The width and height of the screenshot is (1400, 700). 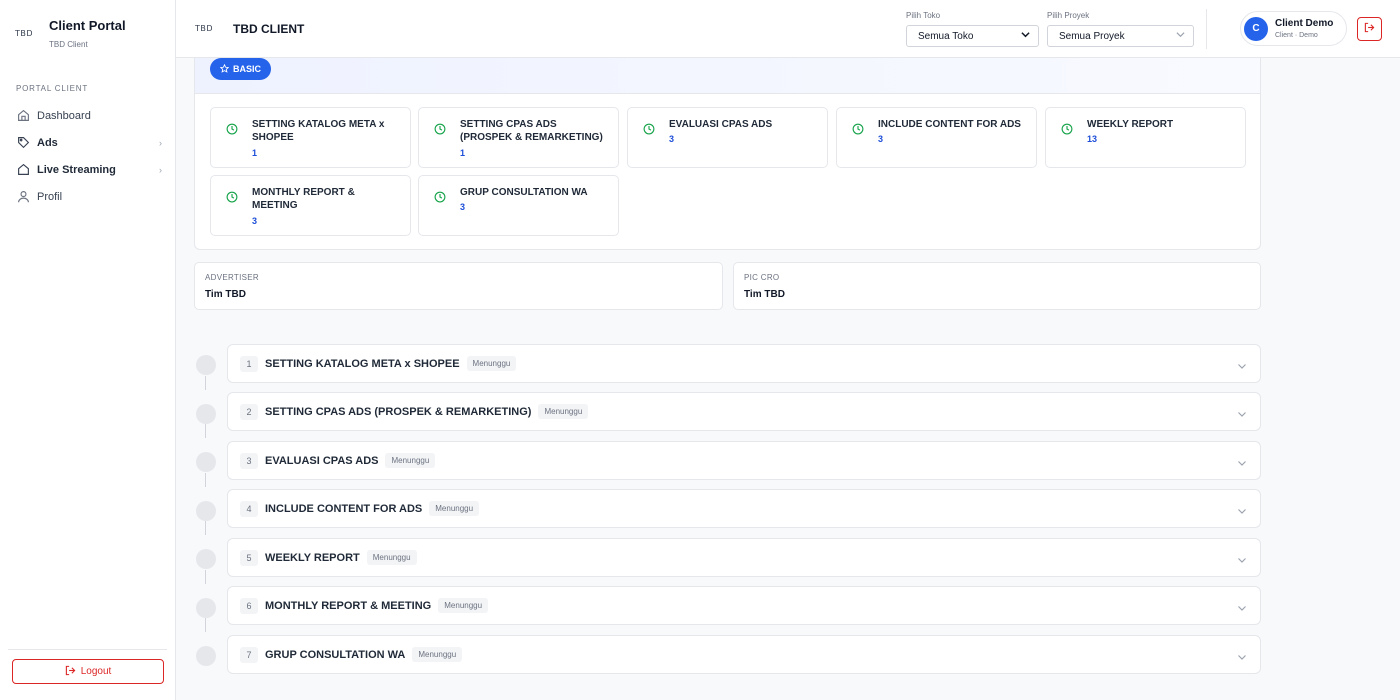 What do you see at coordinates (1304, 23) in the screenshot?
I see `user-name: Client Demo` at bounding box center [1304, 23].